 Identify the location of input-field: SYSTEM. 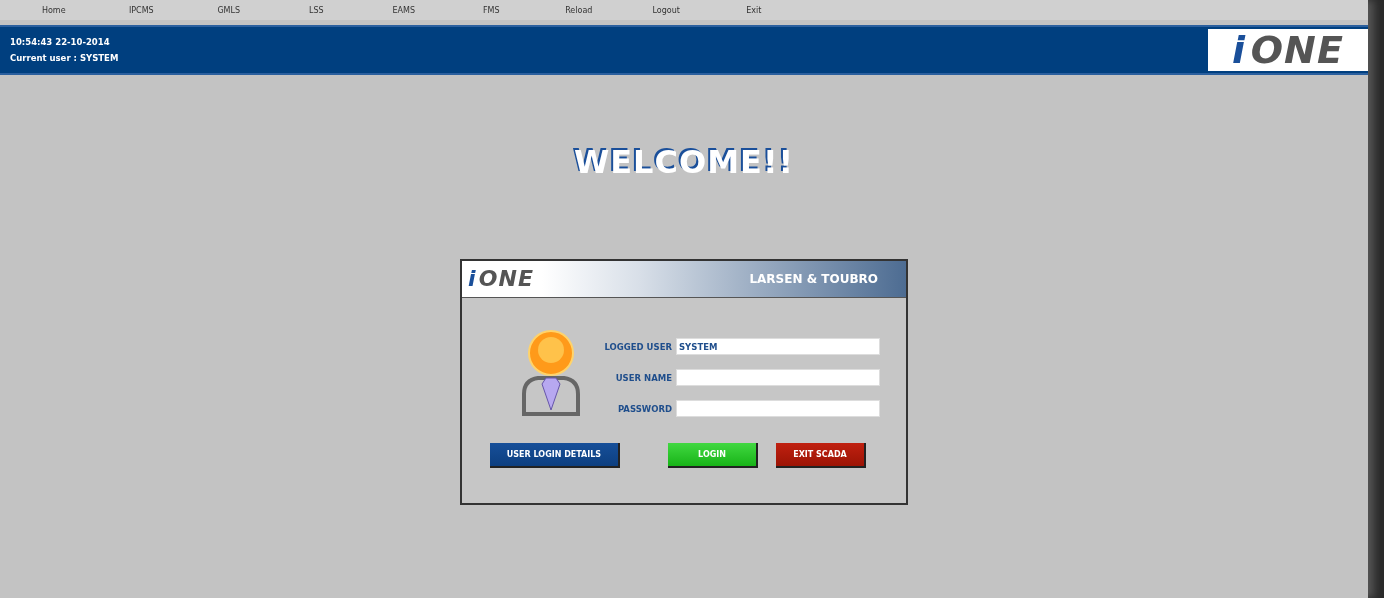
(778, 346).